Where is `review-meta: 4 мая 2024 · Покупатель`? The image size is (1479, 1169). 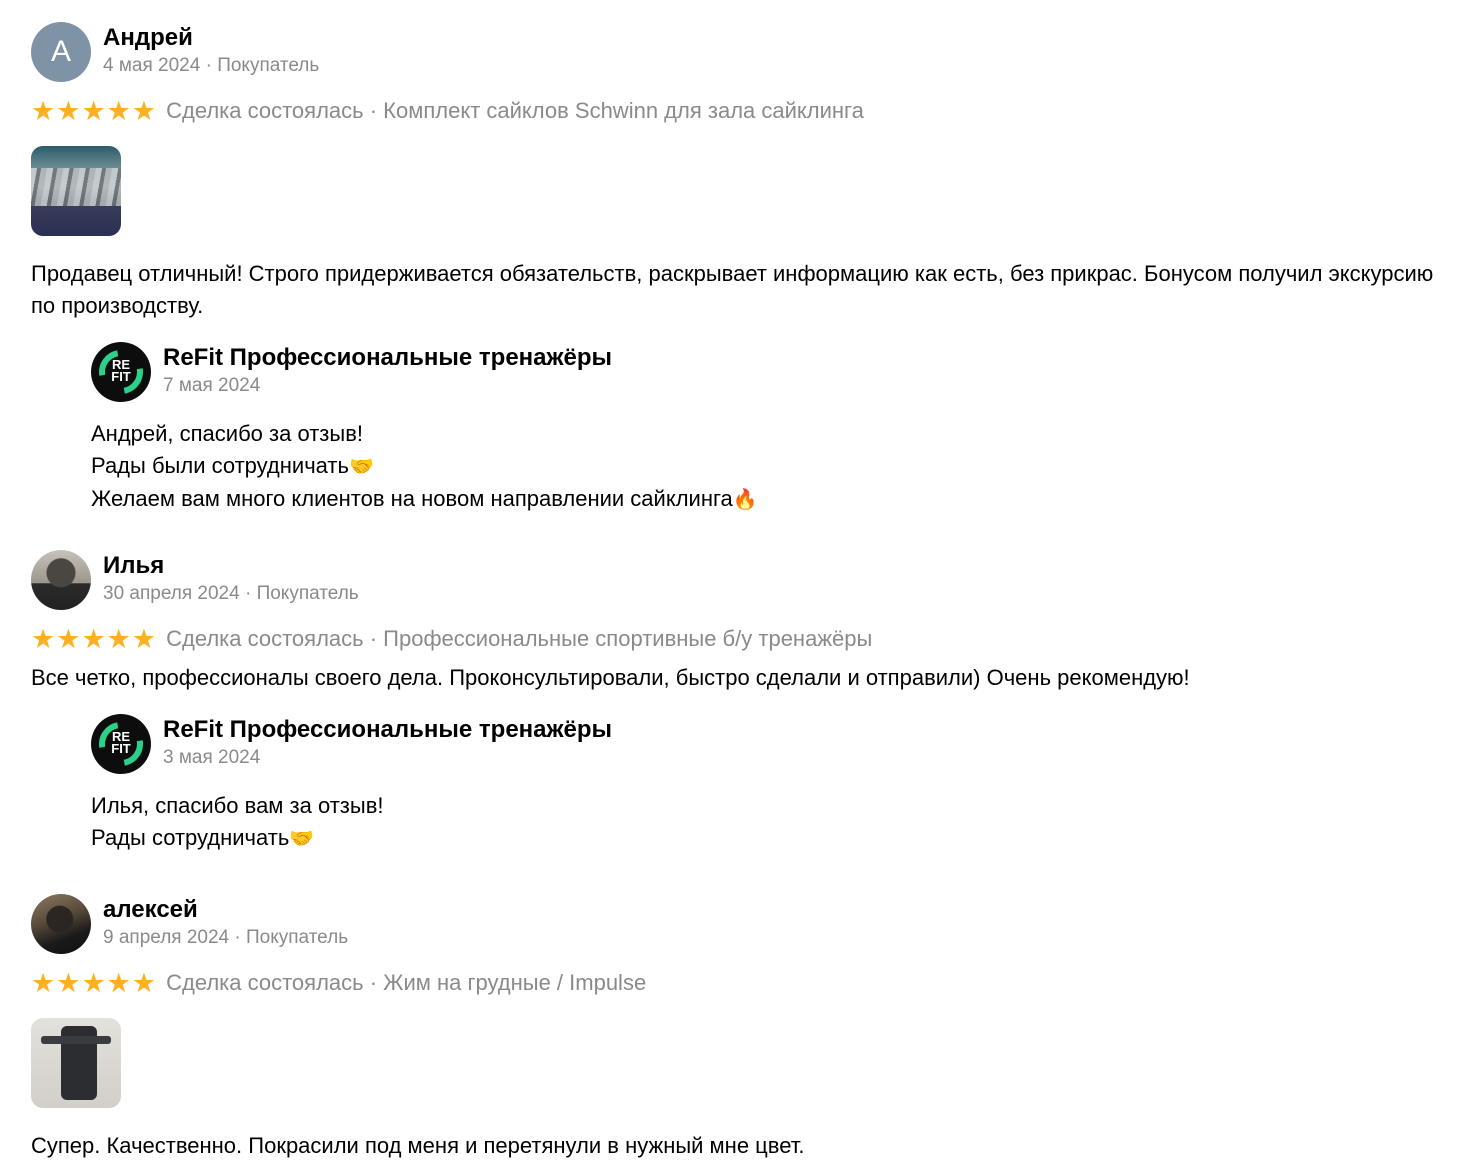
review-meta: 4 мая 2024 · Покупатель is located at coordinates (211, 65).